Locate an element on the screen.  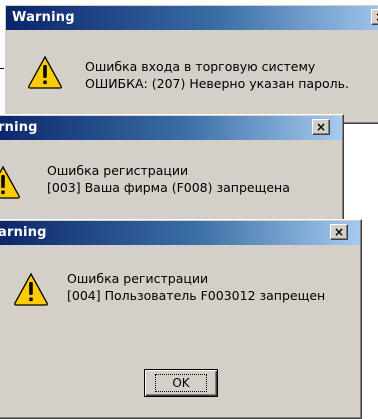
ok-button: OK is located at coordinates (181, 383).